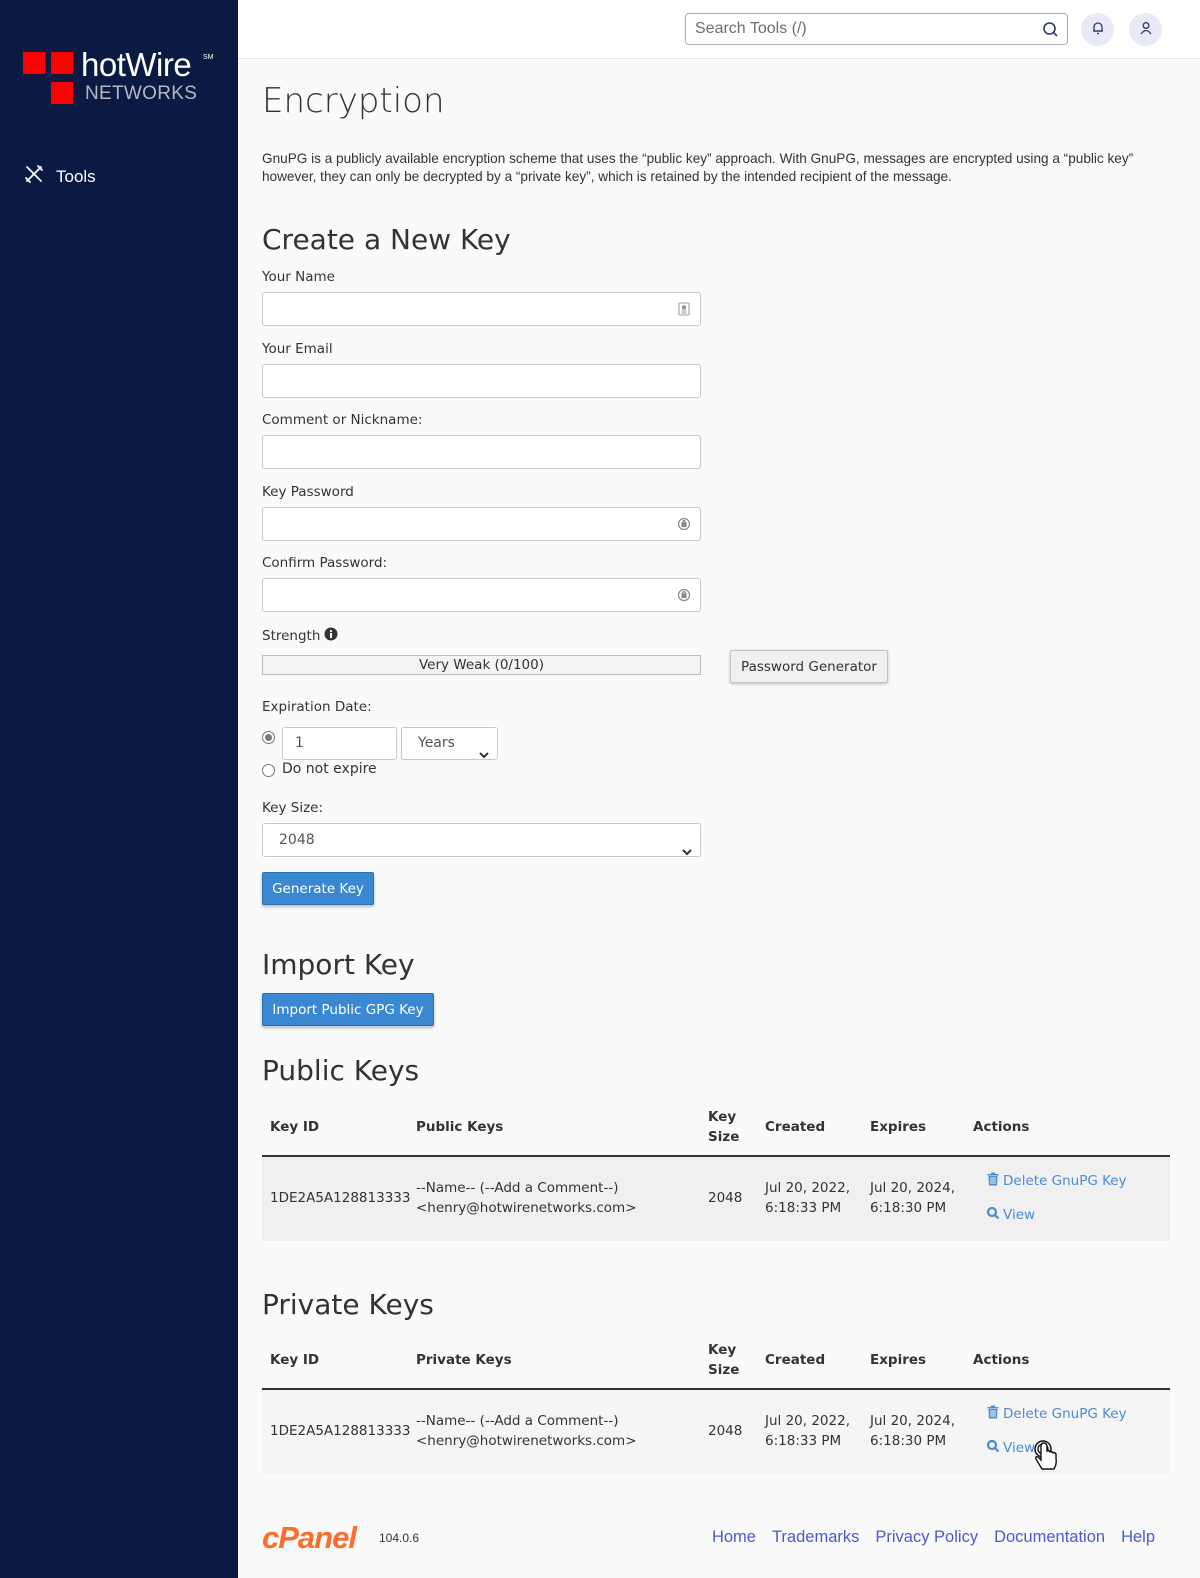 The height and width of the screenshot is (1578, 1200). I want to click on top-bar, so click(719, 29).